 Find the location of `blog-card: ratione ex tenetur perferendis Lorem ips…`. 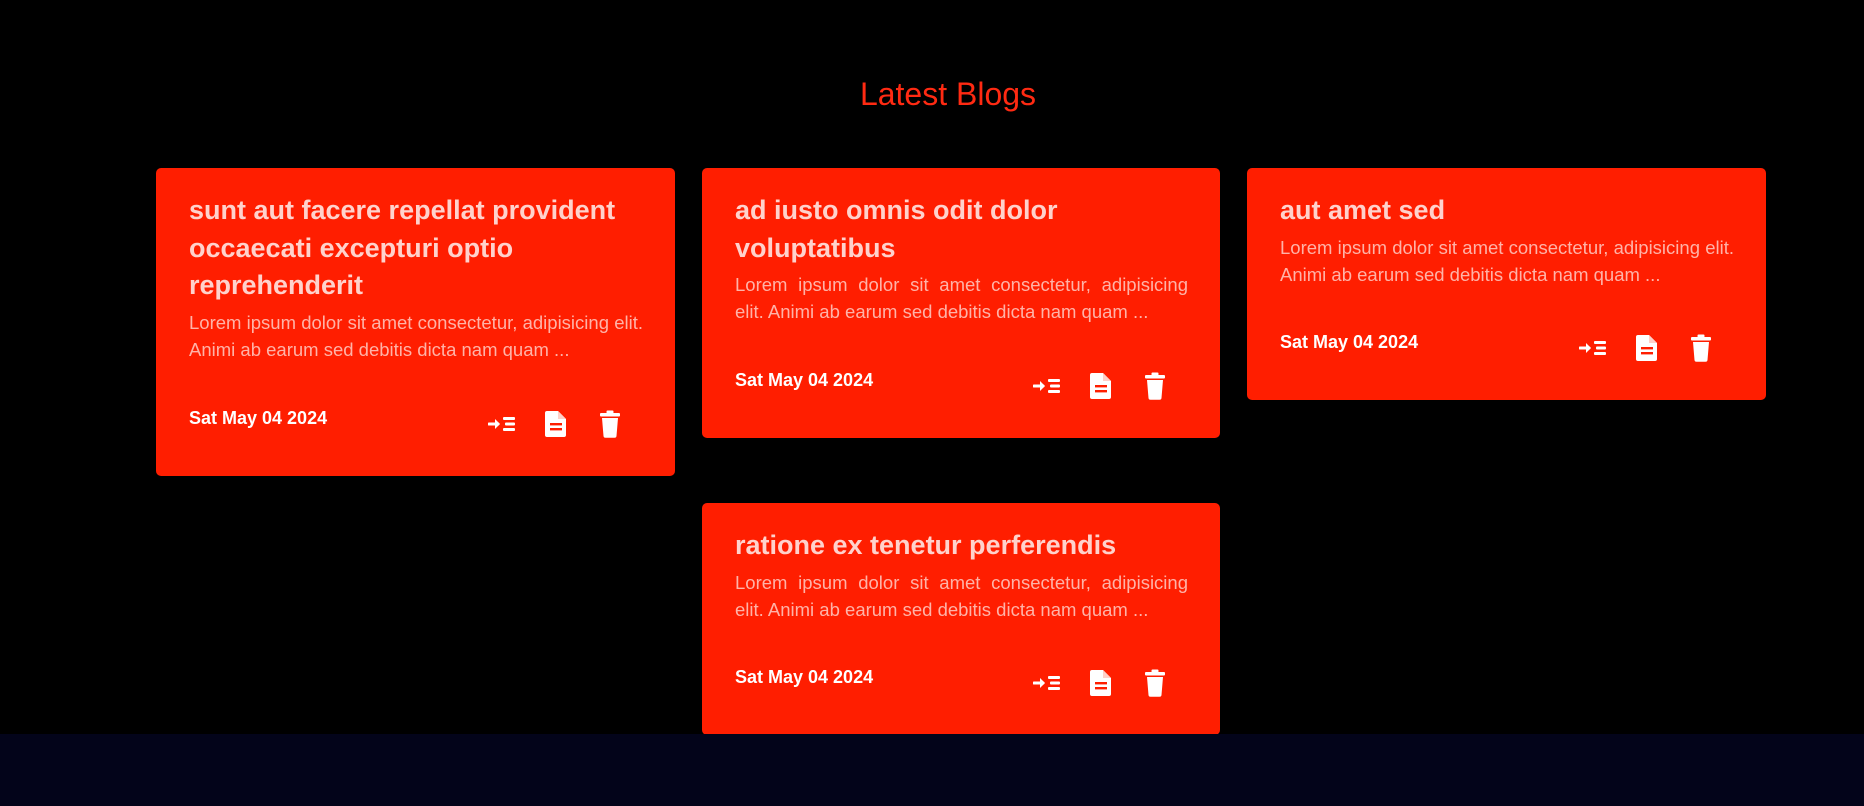

blog-card: ratione ex tenetur perferendis Lorem ips… is located at coordinates (961, 619).